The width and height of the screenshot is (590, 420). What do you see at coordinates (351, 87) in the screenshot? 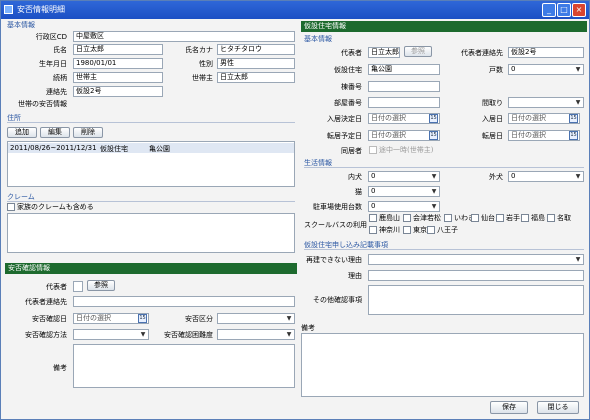
I see `building-label: 棟番号` at bounding box center [351, 87].